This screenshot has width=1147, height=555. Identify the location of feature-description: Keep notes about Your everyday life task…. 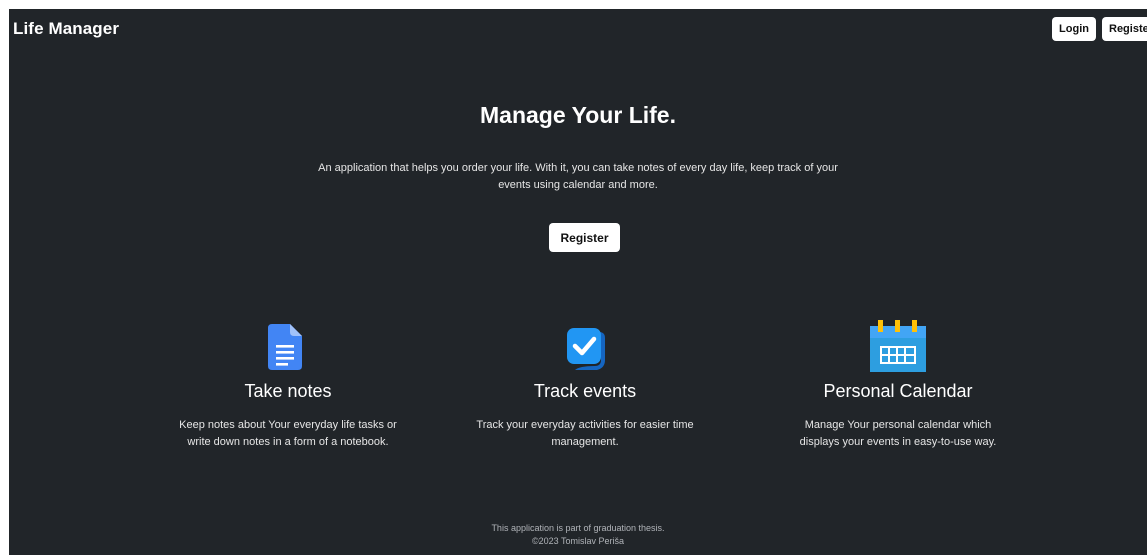
(288, 434).